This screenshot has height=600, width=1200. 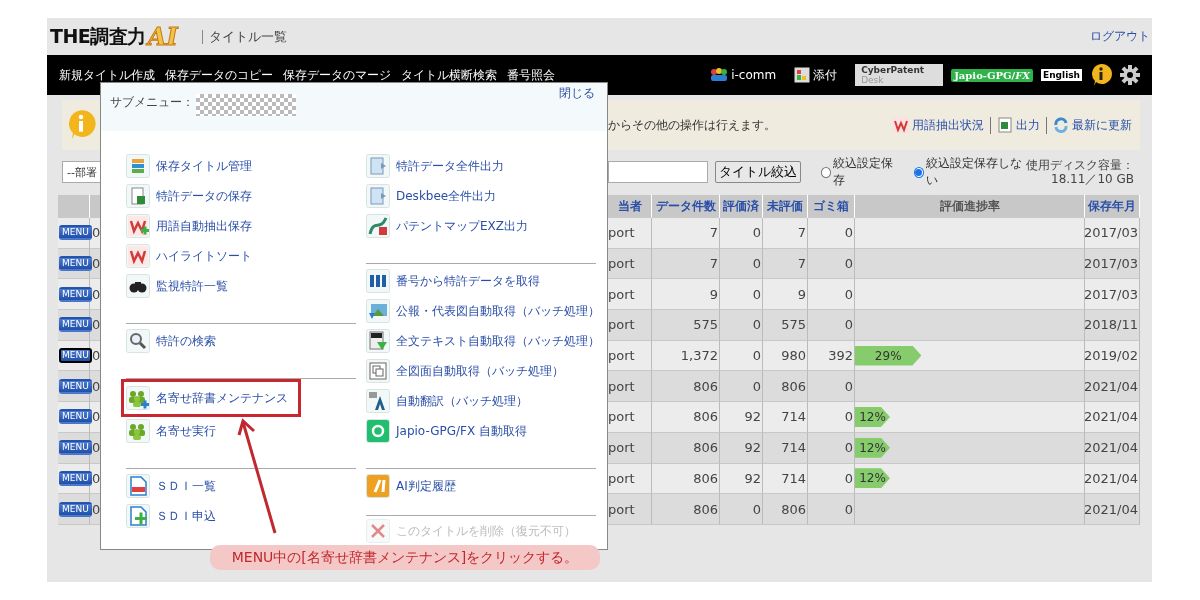 I want to click on translate-icon, so click(x=378, y=401).